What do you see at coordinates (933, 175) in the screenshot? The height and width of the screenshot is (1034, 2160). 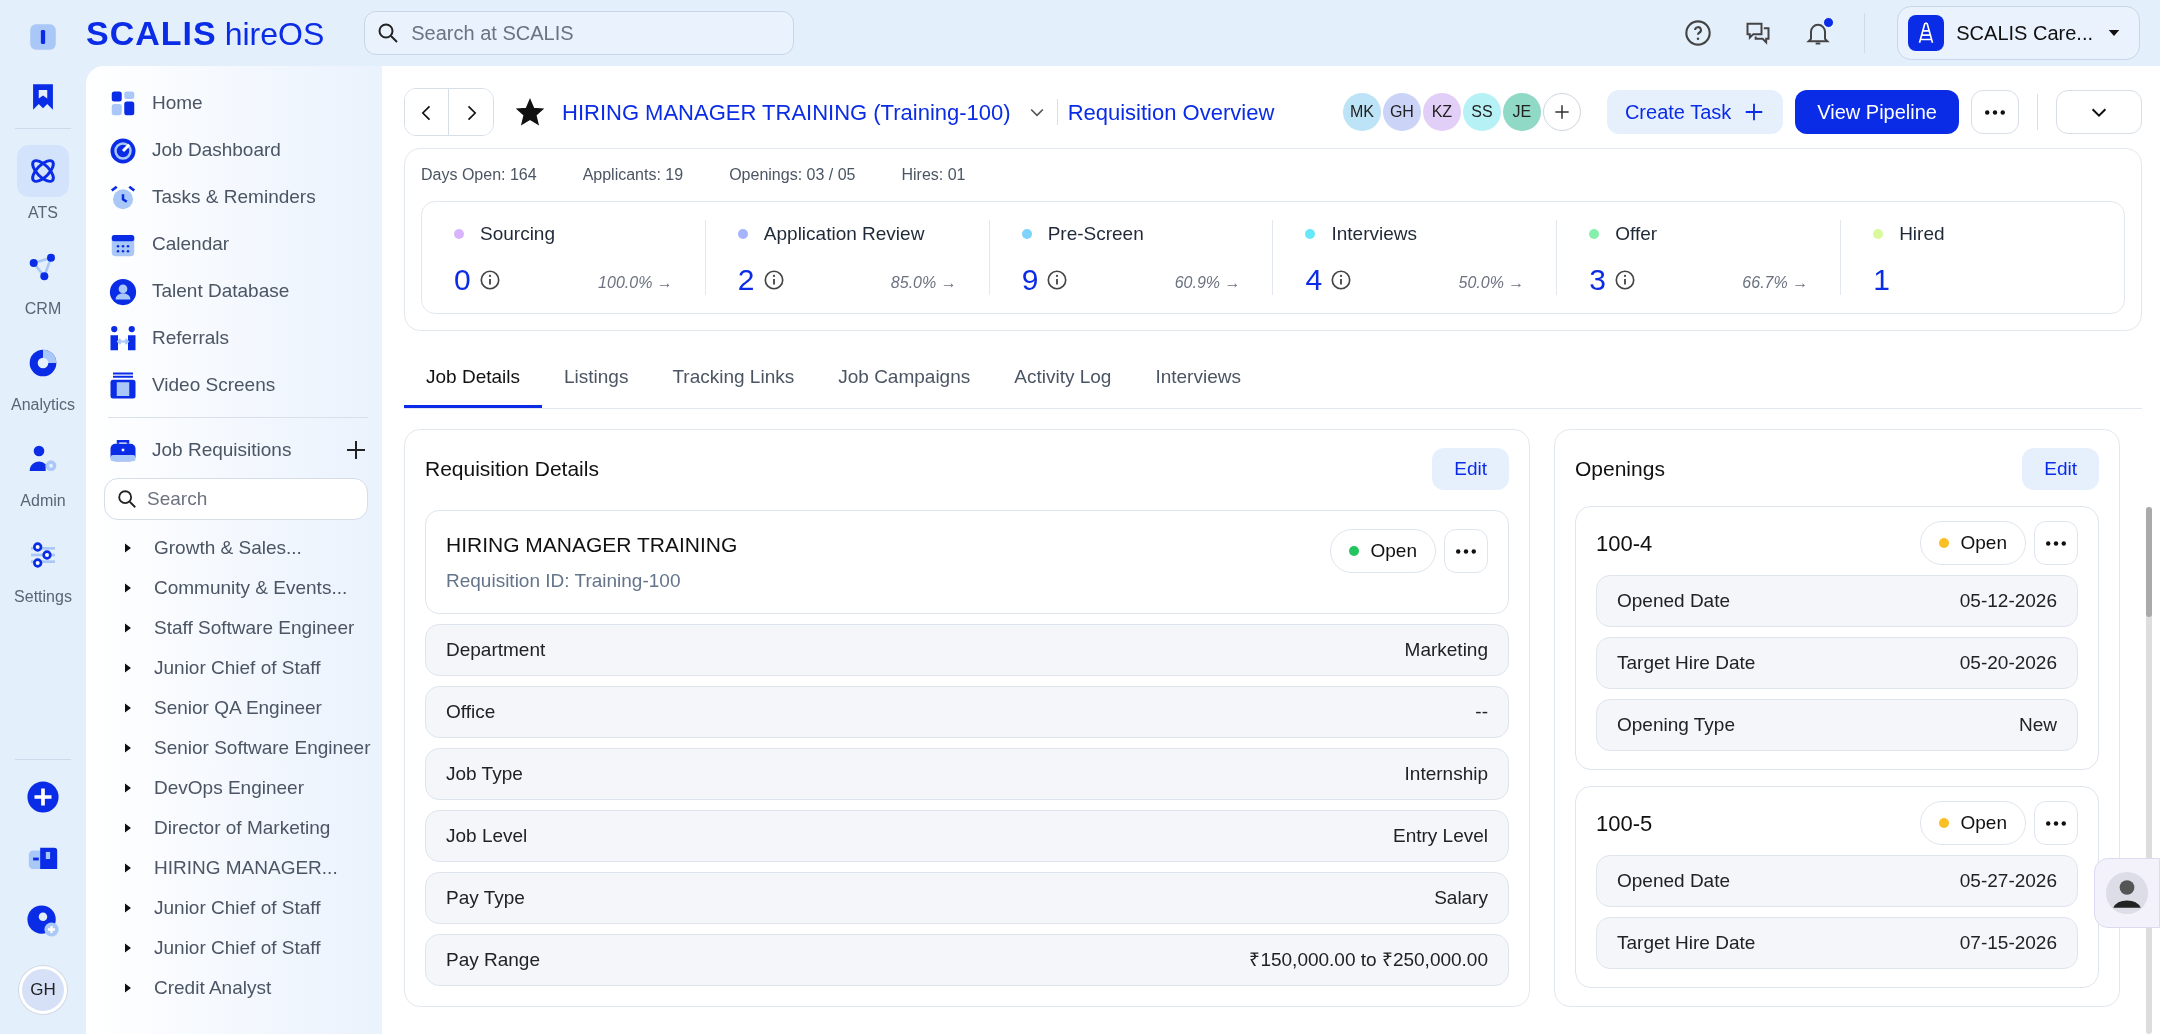 I see `stat-text: Hires: 01` at bounding box center [933, 175].